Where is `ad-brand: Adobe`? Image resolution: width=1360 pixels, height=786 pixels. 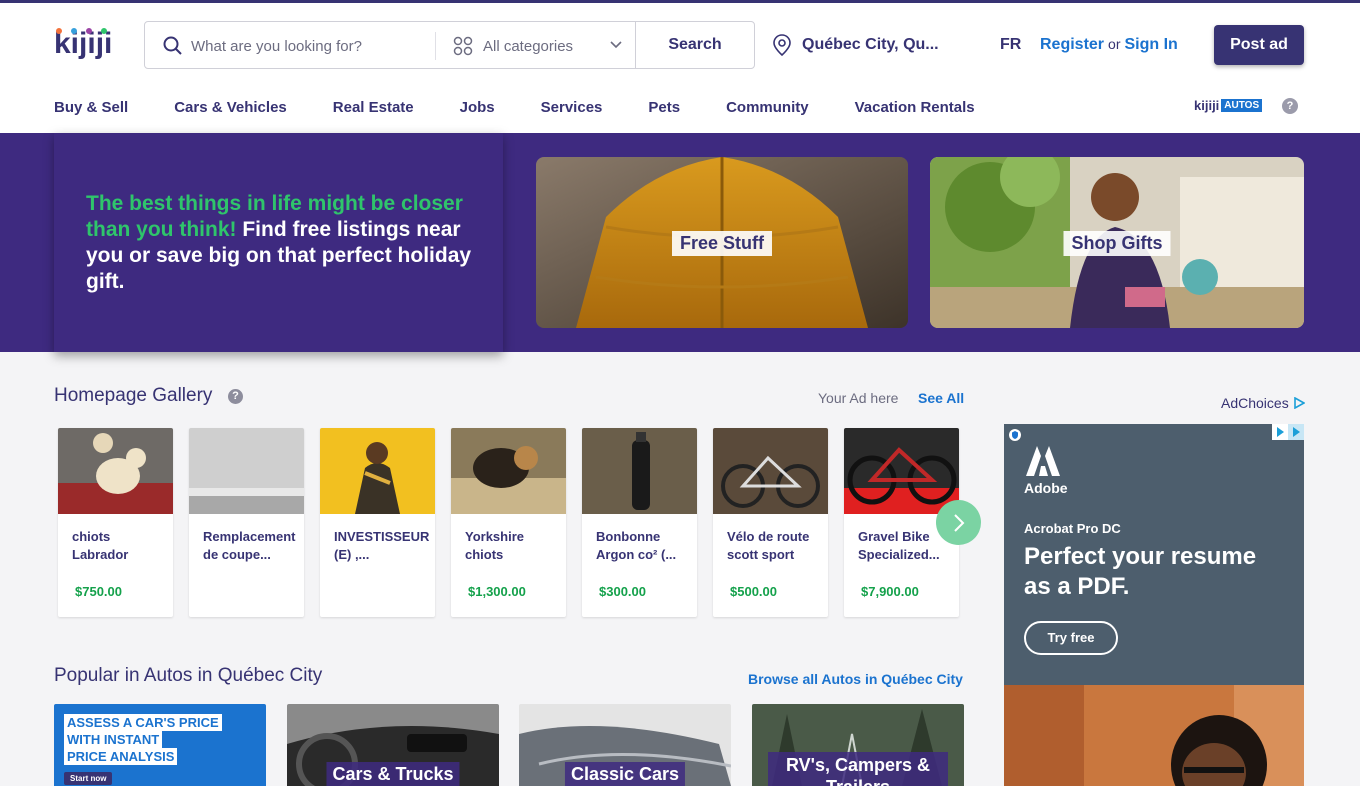 ad-brand: Adobe is located at coordinates (1046, 488).